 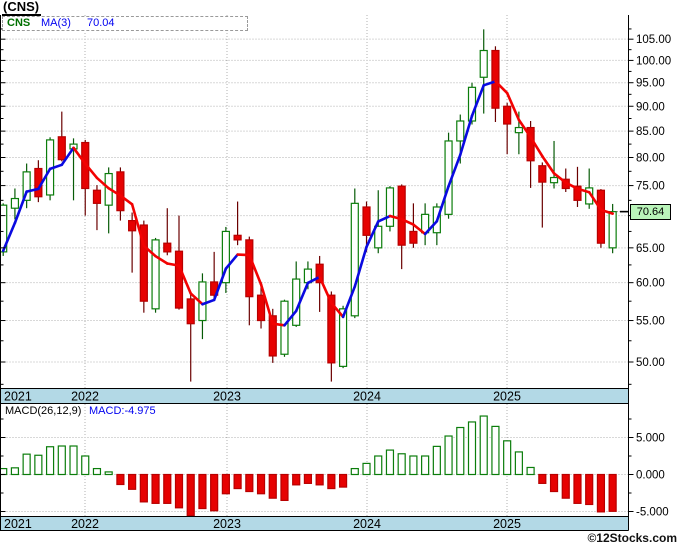 I want to click on macd-value-label: MACD:-4.975, so click(x=122, y=411).